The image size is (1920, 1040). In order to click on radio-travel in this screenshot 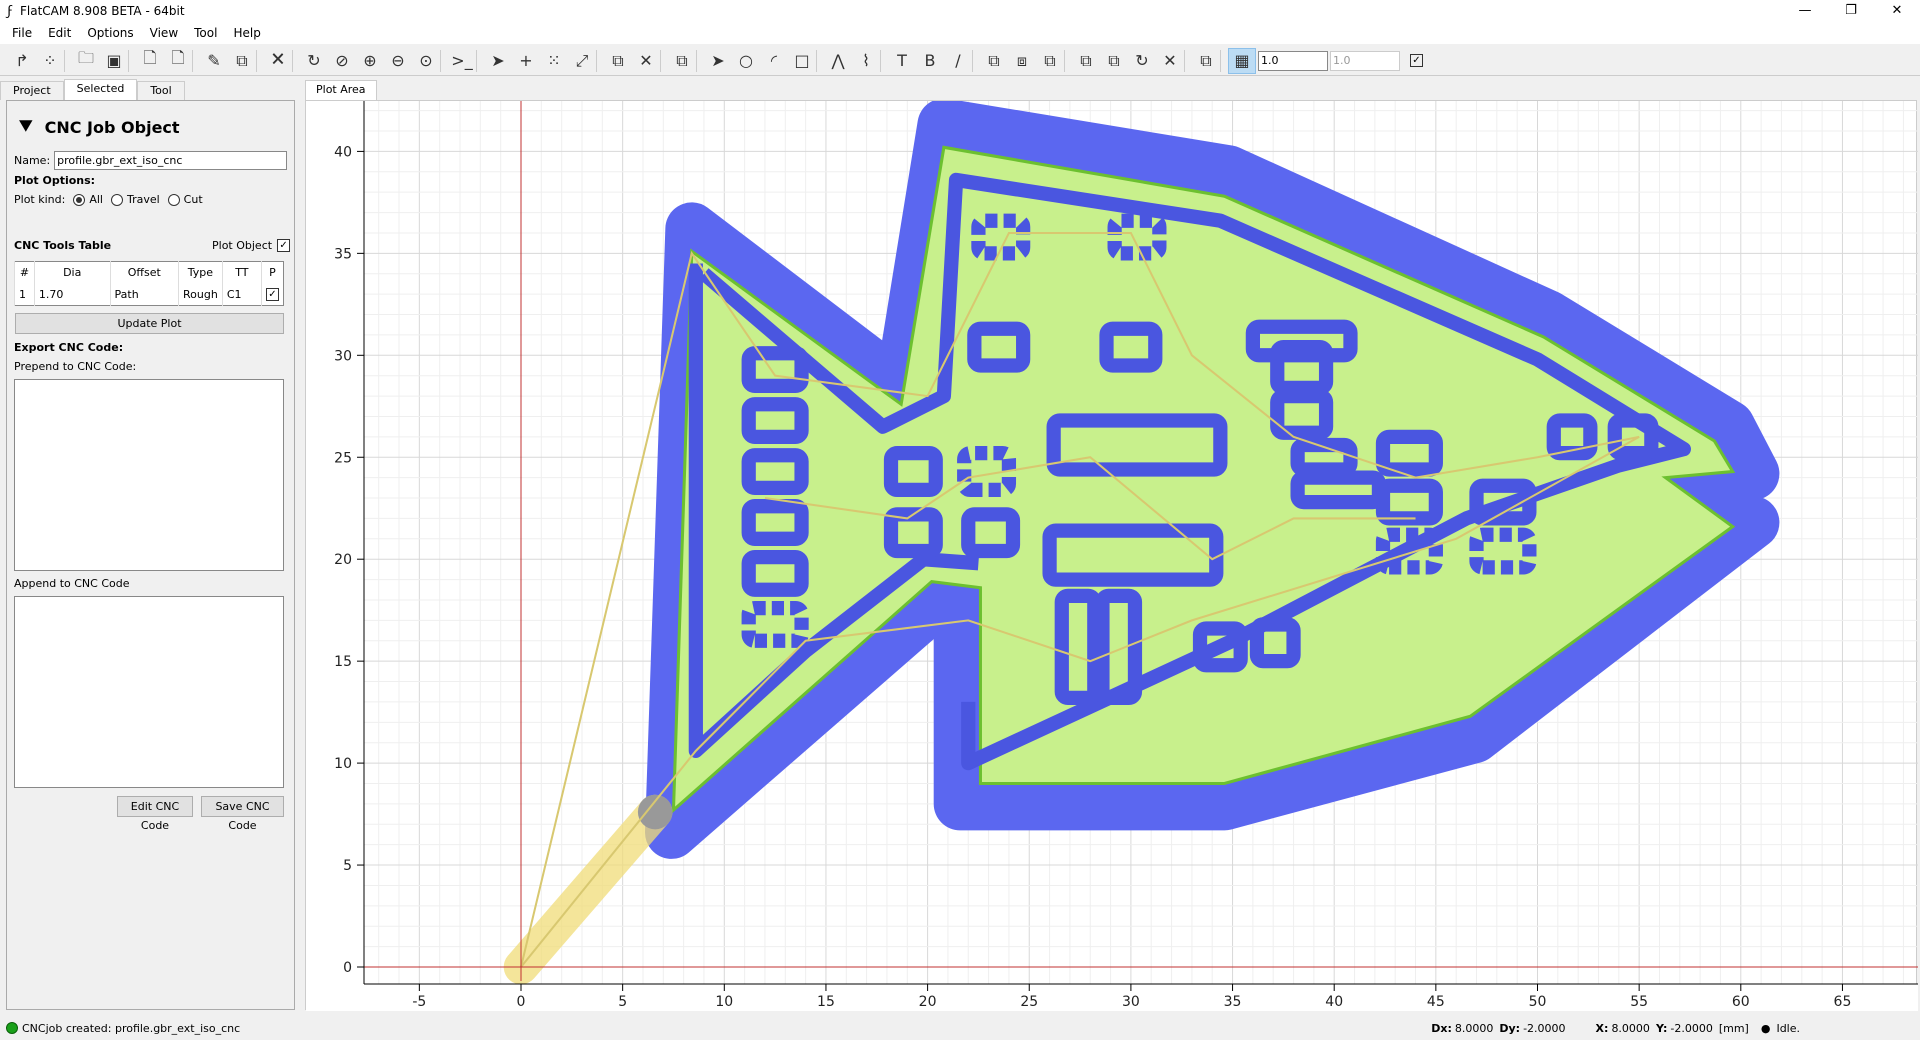, I will do `click(116, 199)`.